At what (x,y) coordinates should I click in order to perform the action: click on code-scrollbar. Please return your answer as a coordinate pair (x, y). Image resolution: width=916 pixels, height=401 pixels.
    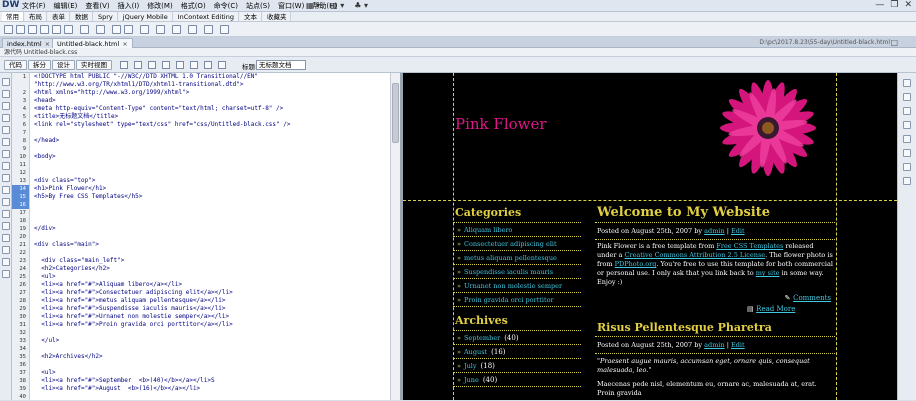
    Looking at the image, I should click on (395, 236).